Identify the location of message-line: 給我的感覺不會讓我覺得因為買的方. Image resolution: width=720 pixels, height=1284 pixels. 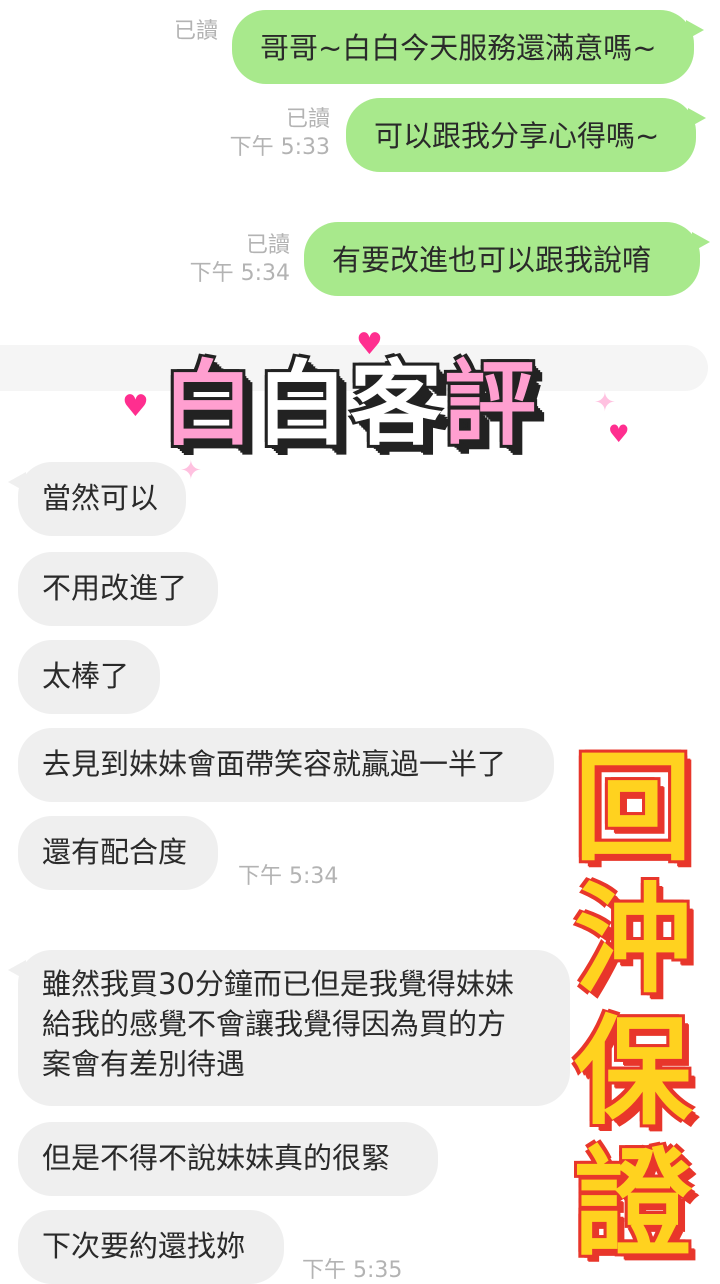
(274, 1024).